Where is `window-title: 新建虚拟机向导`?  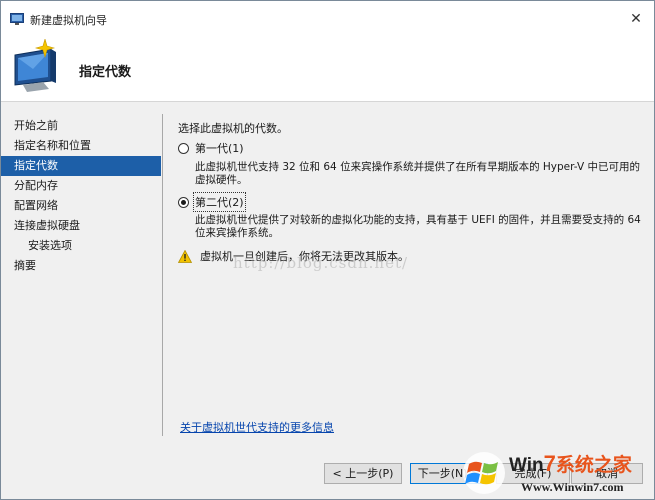 window-title: 新建虚拟机向导 is located at coordinates (68, 20).